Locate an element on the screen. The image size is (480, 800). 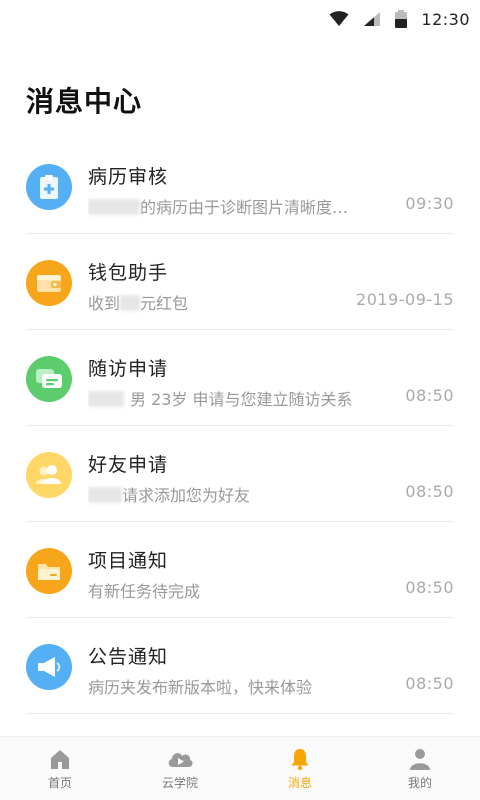
message-preview: 收到 元红包 is located at coordinates (138, 303).